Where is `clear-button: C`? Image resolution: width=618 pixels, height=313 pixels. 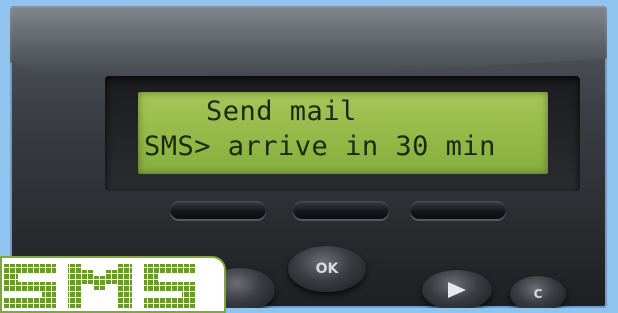
clear-button: C is located at coordinates (538, 292).